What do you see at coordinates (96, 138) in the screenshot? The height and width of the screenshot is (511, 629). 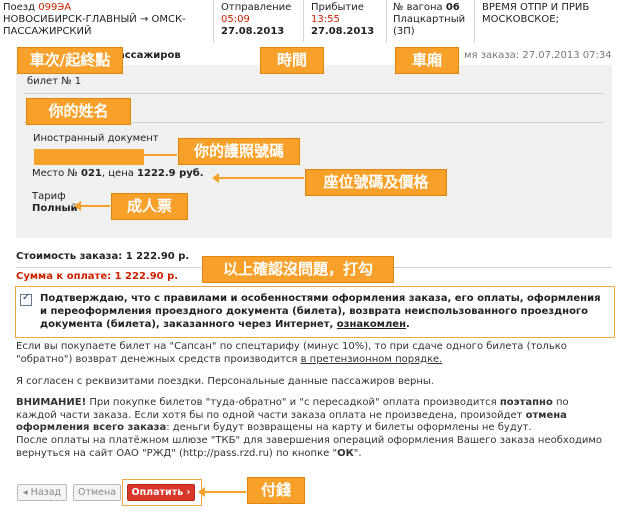 I see `document-type: Иностранный документ` at bounding box center [96, 138].